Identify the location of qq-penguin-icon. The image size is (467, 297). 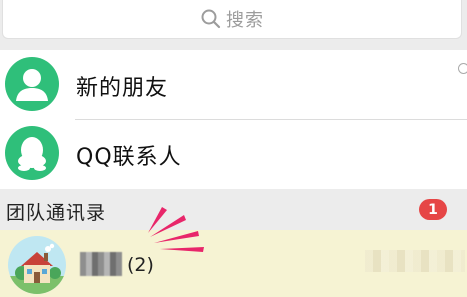
(32, 153).